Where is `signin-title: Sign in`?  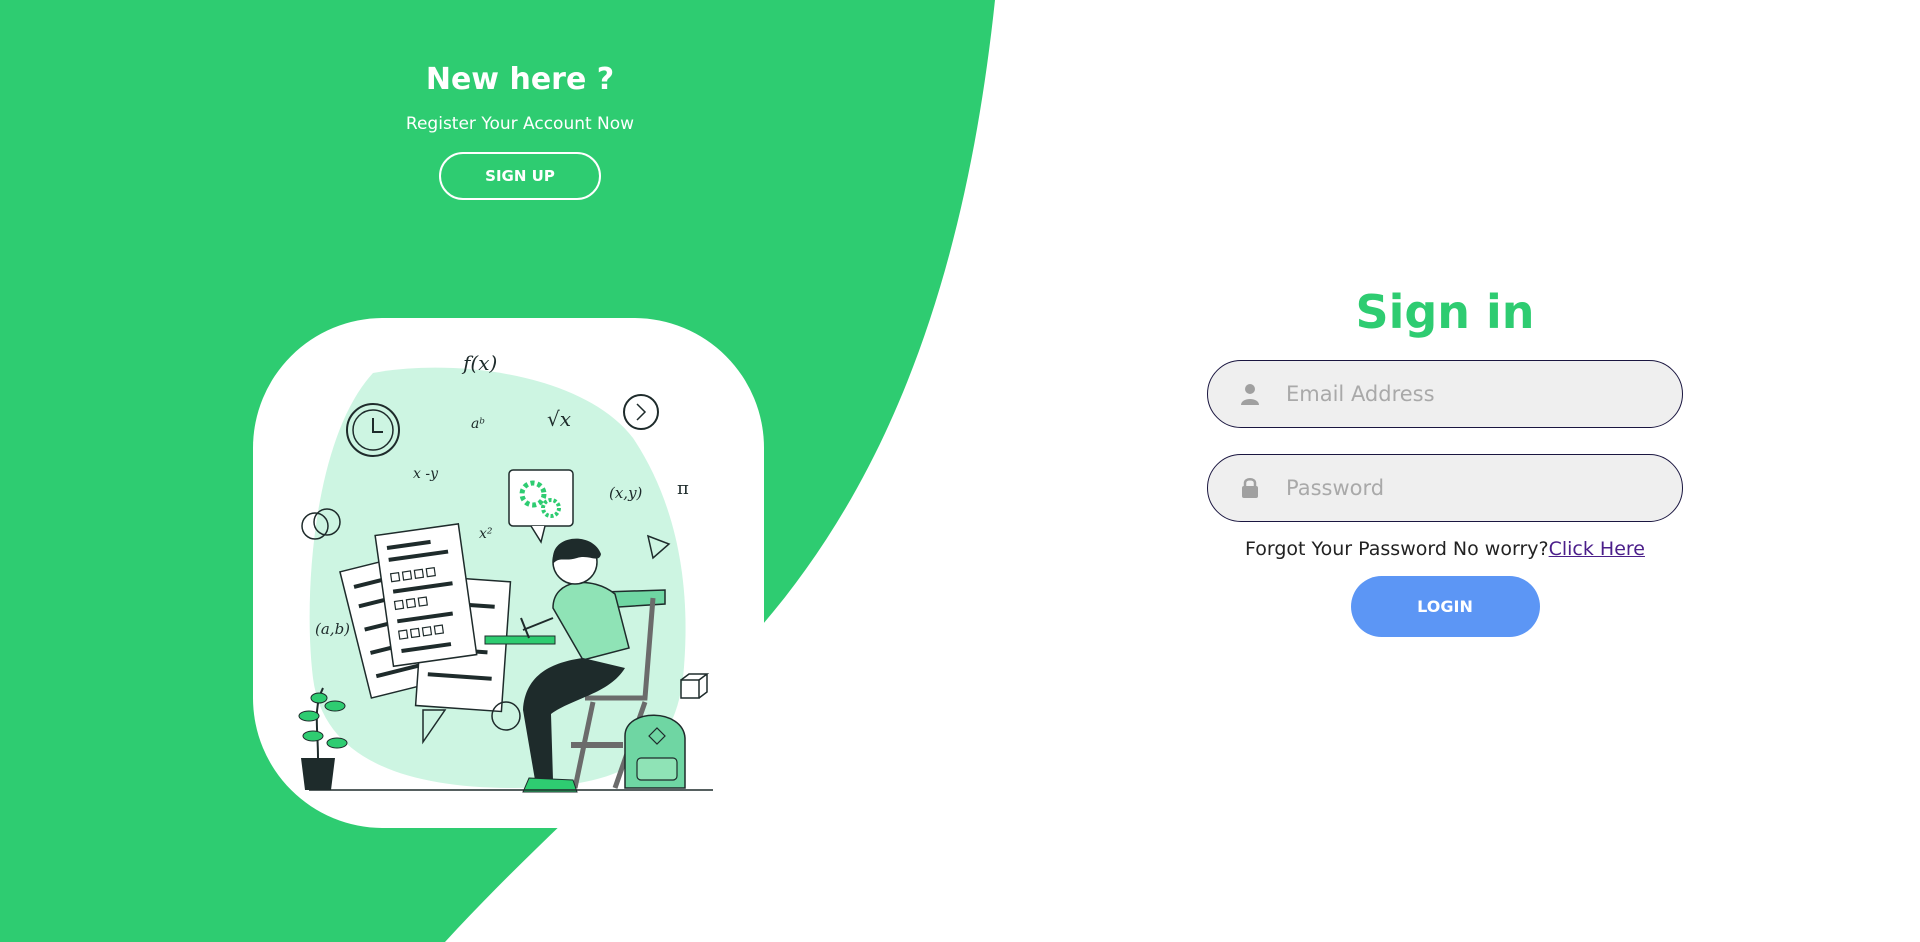
signin-title: Sign in is located at coordinates (1445, 312).